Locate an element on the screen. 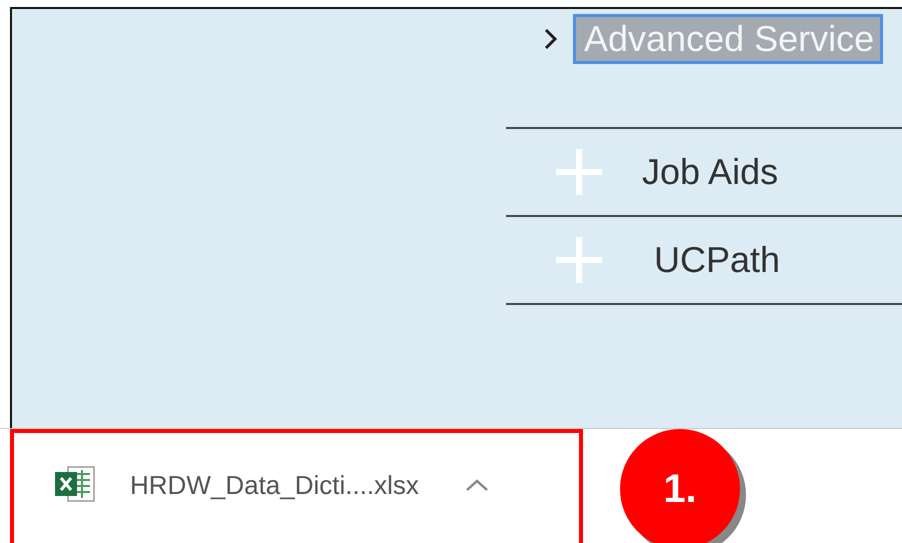  spreadsheet-icon is located at coordinates (75, 485).